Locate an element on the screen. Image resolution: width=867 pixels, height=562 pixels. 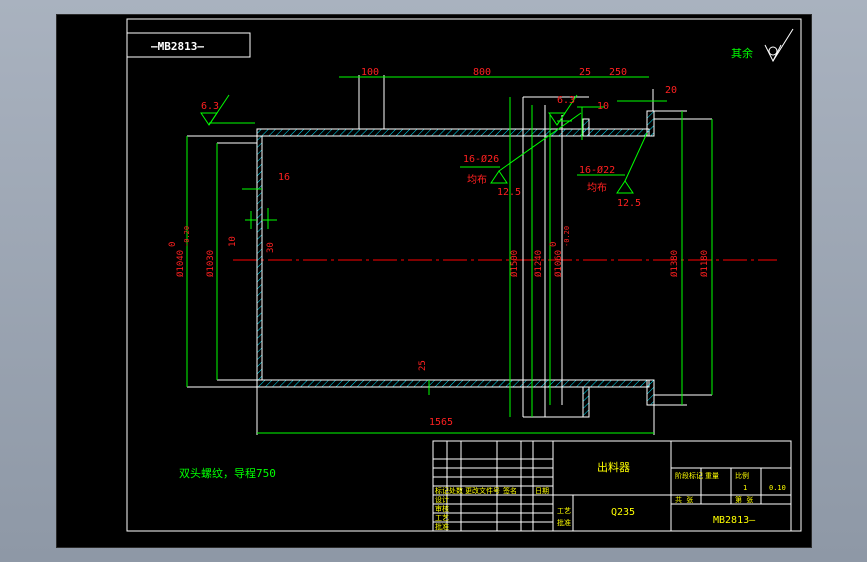
flange-top is located at coordinates (586, 127).